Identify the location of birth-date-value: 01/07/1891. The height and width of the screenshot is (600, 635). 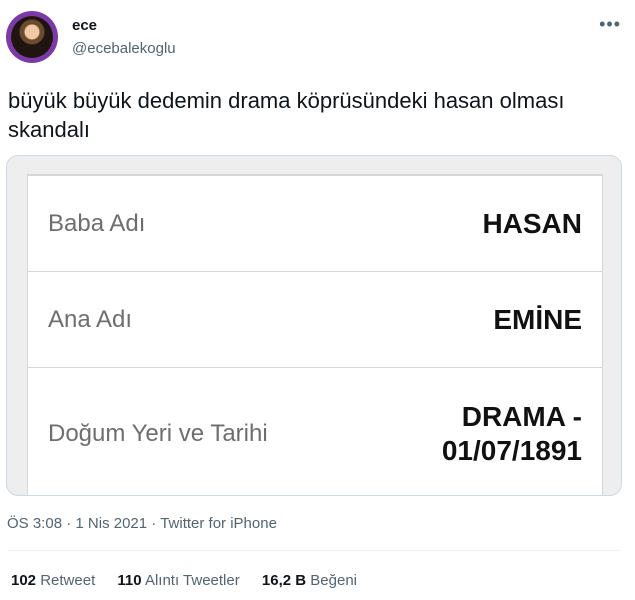
(511, 450).